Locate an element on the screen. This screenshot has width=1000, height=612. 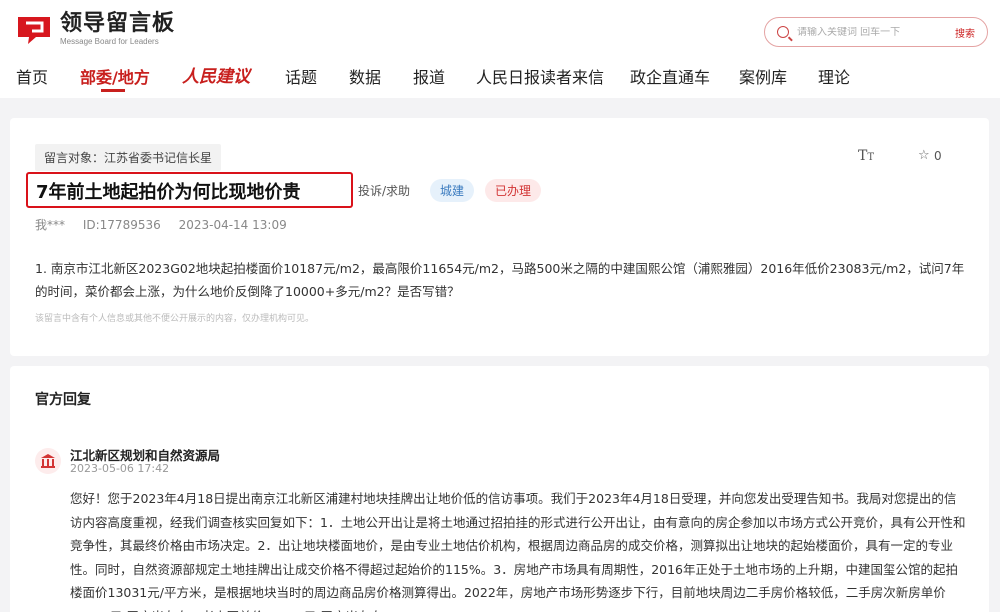
nav-item-theory: 理论 is located at coordinates (834, 76).